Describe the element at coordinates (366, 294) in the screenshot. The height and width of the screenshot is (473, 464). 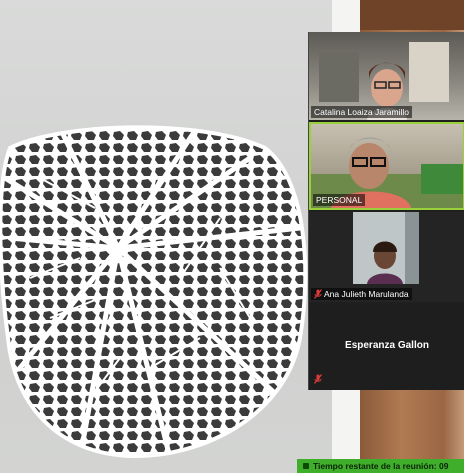
I see `participant-name: Ana Julieth Marulanda` at that location.